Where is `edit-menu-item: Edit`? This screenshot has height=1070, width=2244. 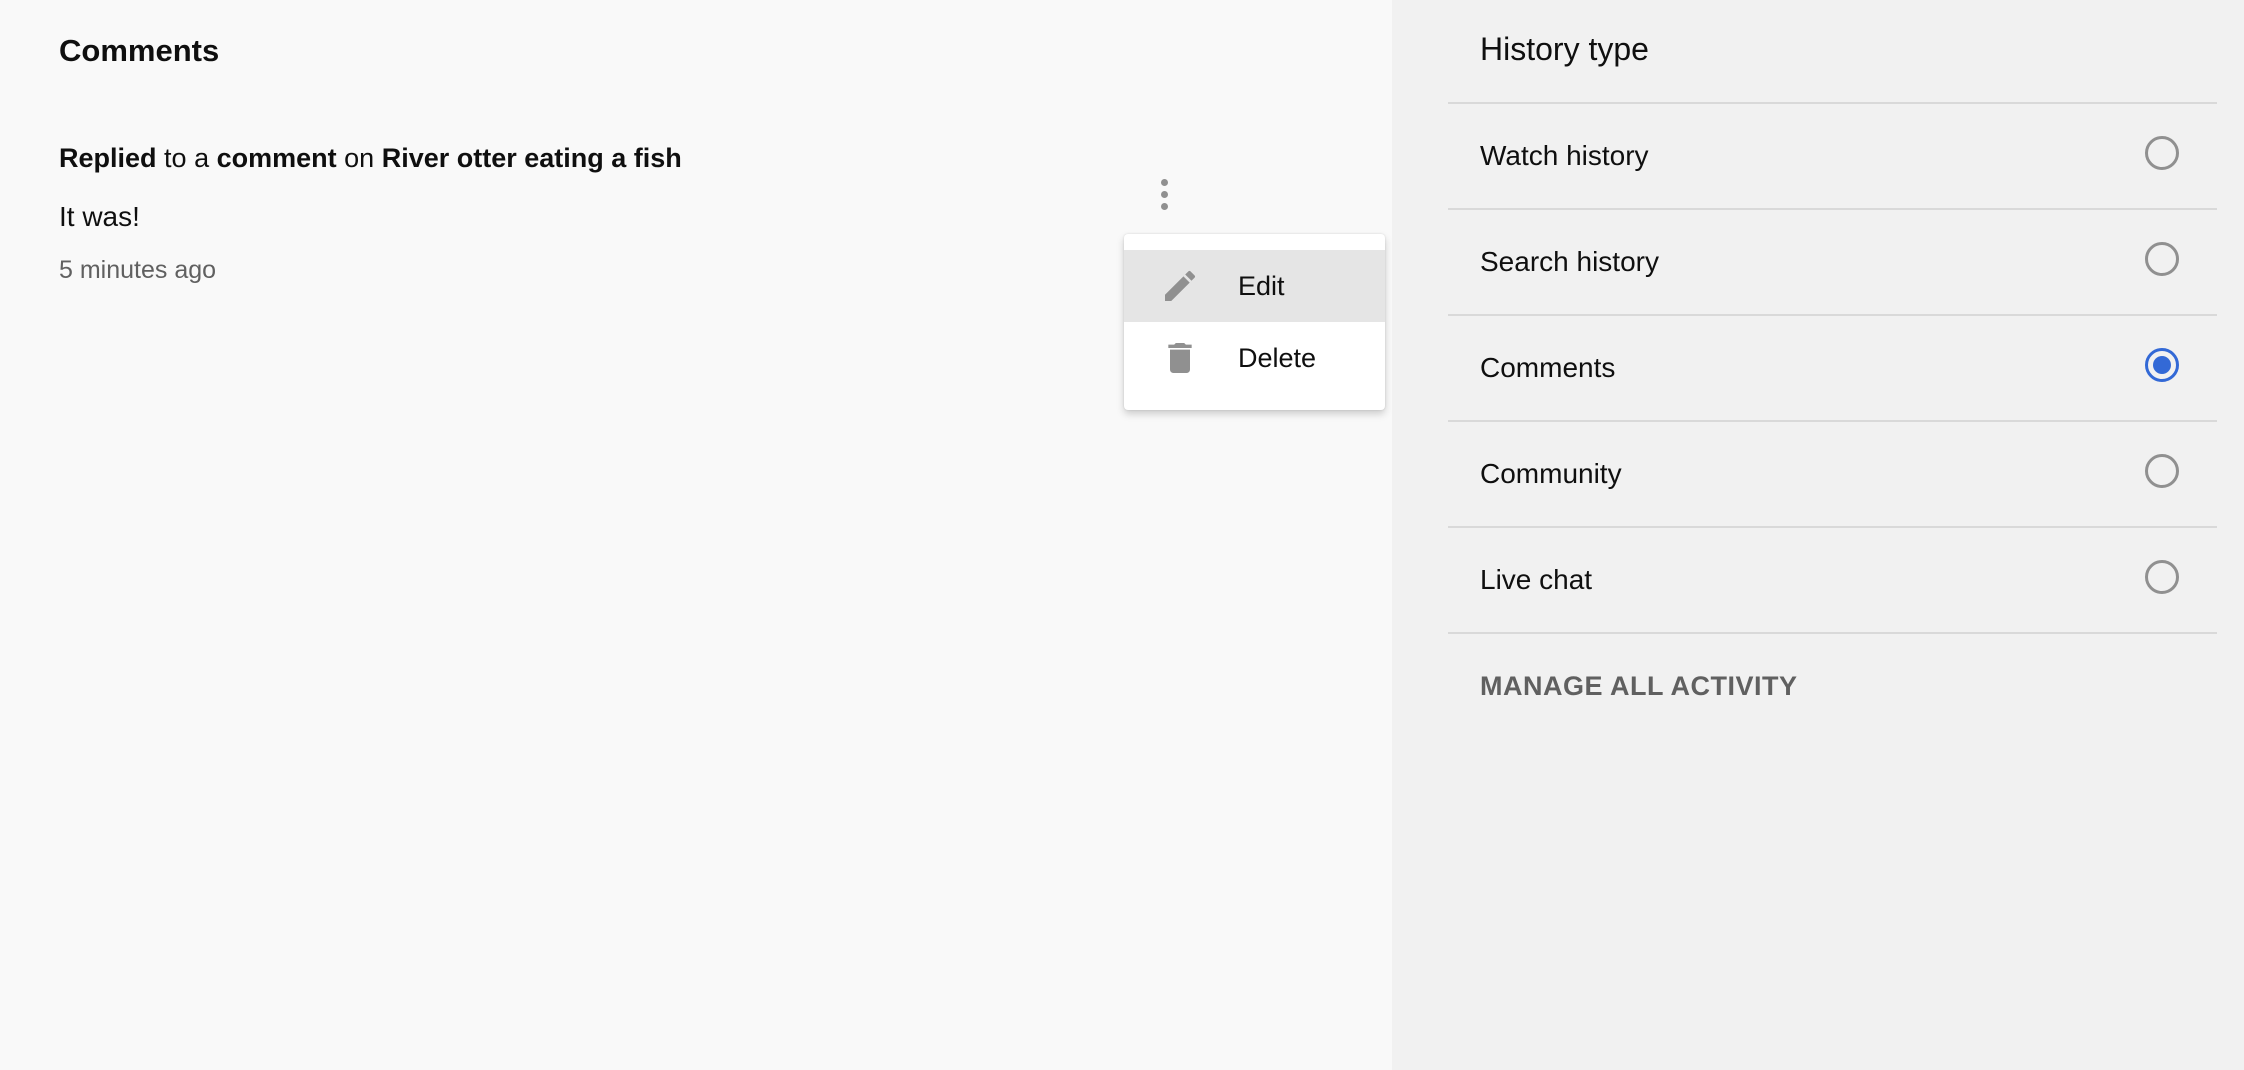 edit-menu-item: Edit is located at coordinates (1254, 286).